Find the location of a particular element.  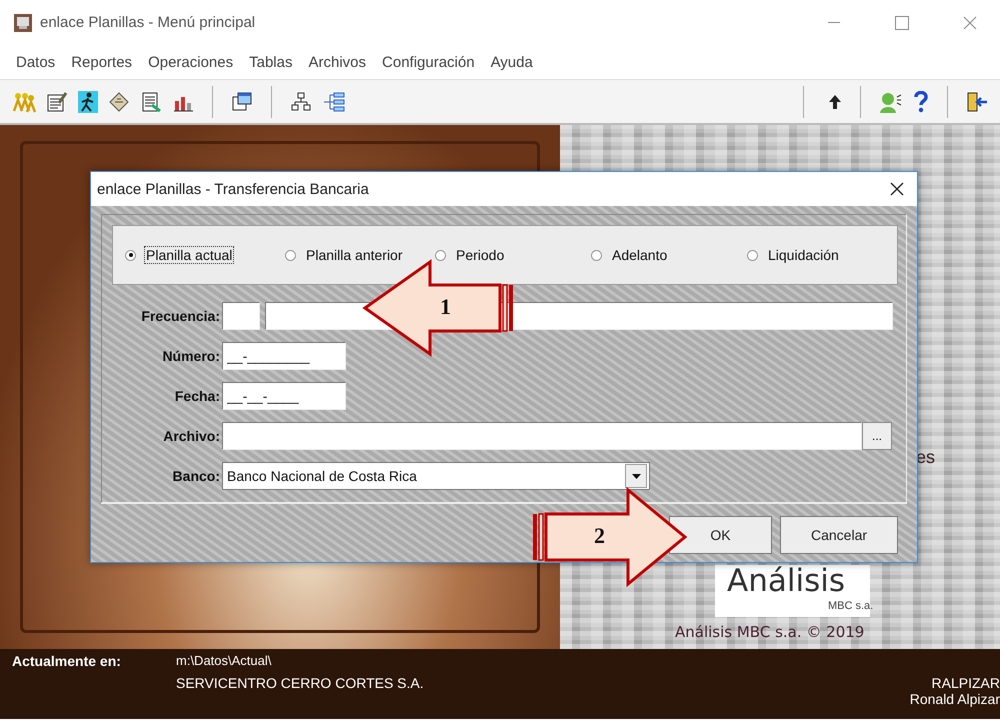

bank-dropdown: Banco Nacional de Costa Rica is located at coordinates (436, 476).